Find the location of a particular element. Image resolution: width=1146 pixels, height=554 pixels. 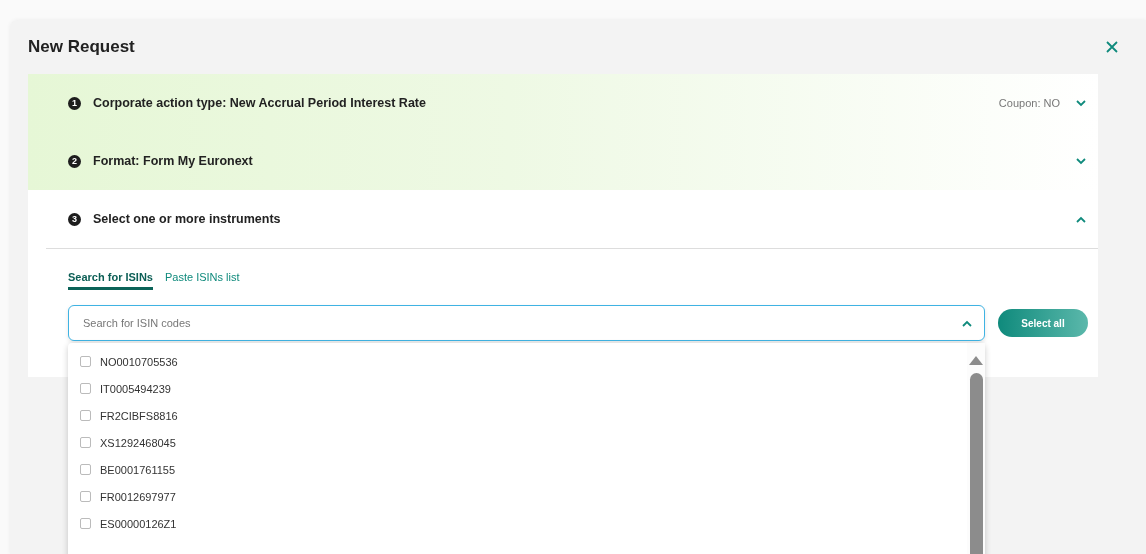

isin-code: FR2CIBFS8816 is located at coordinates (139, 415).